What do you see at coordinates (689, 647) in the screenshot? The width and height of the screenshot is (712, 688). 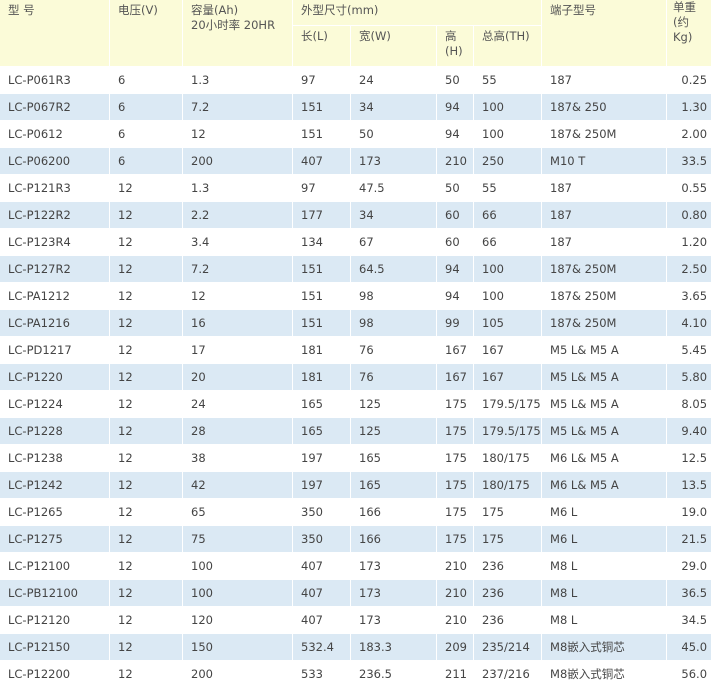 I see `cell-weight: 45.0` at bounding box center [689, 647].